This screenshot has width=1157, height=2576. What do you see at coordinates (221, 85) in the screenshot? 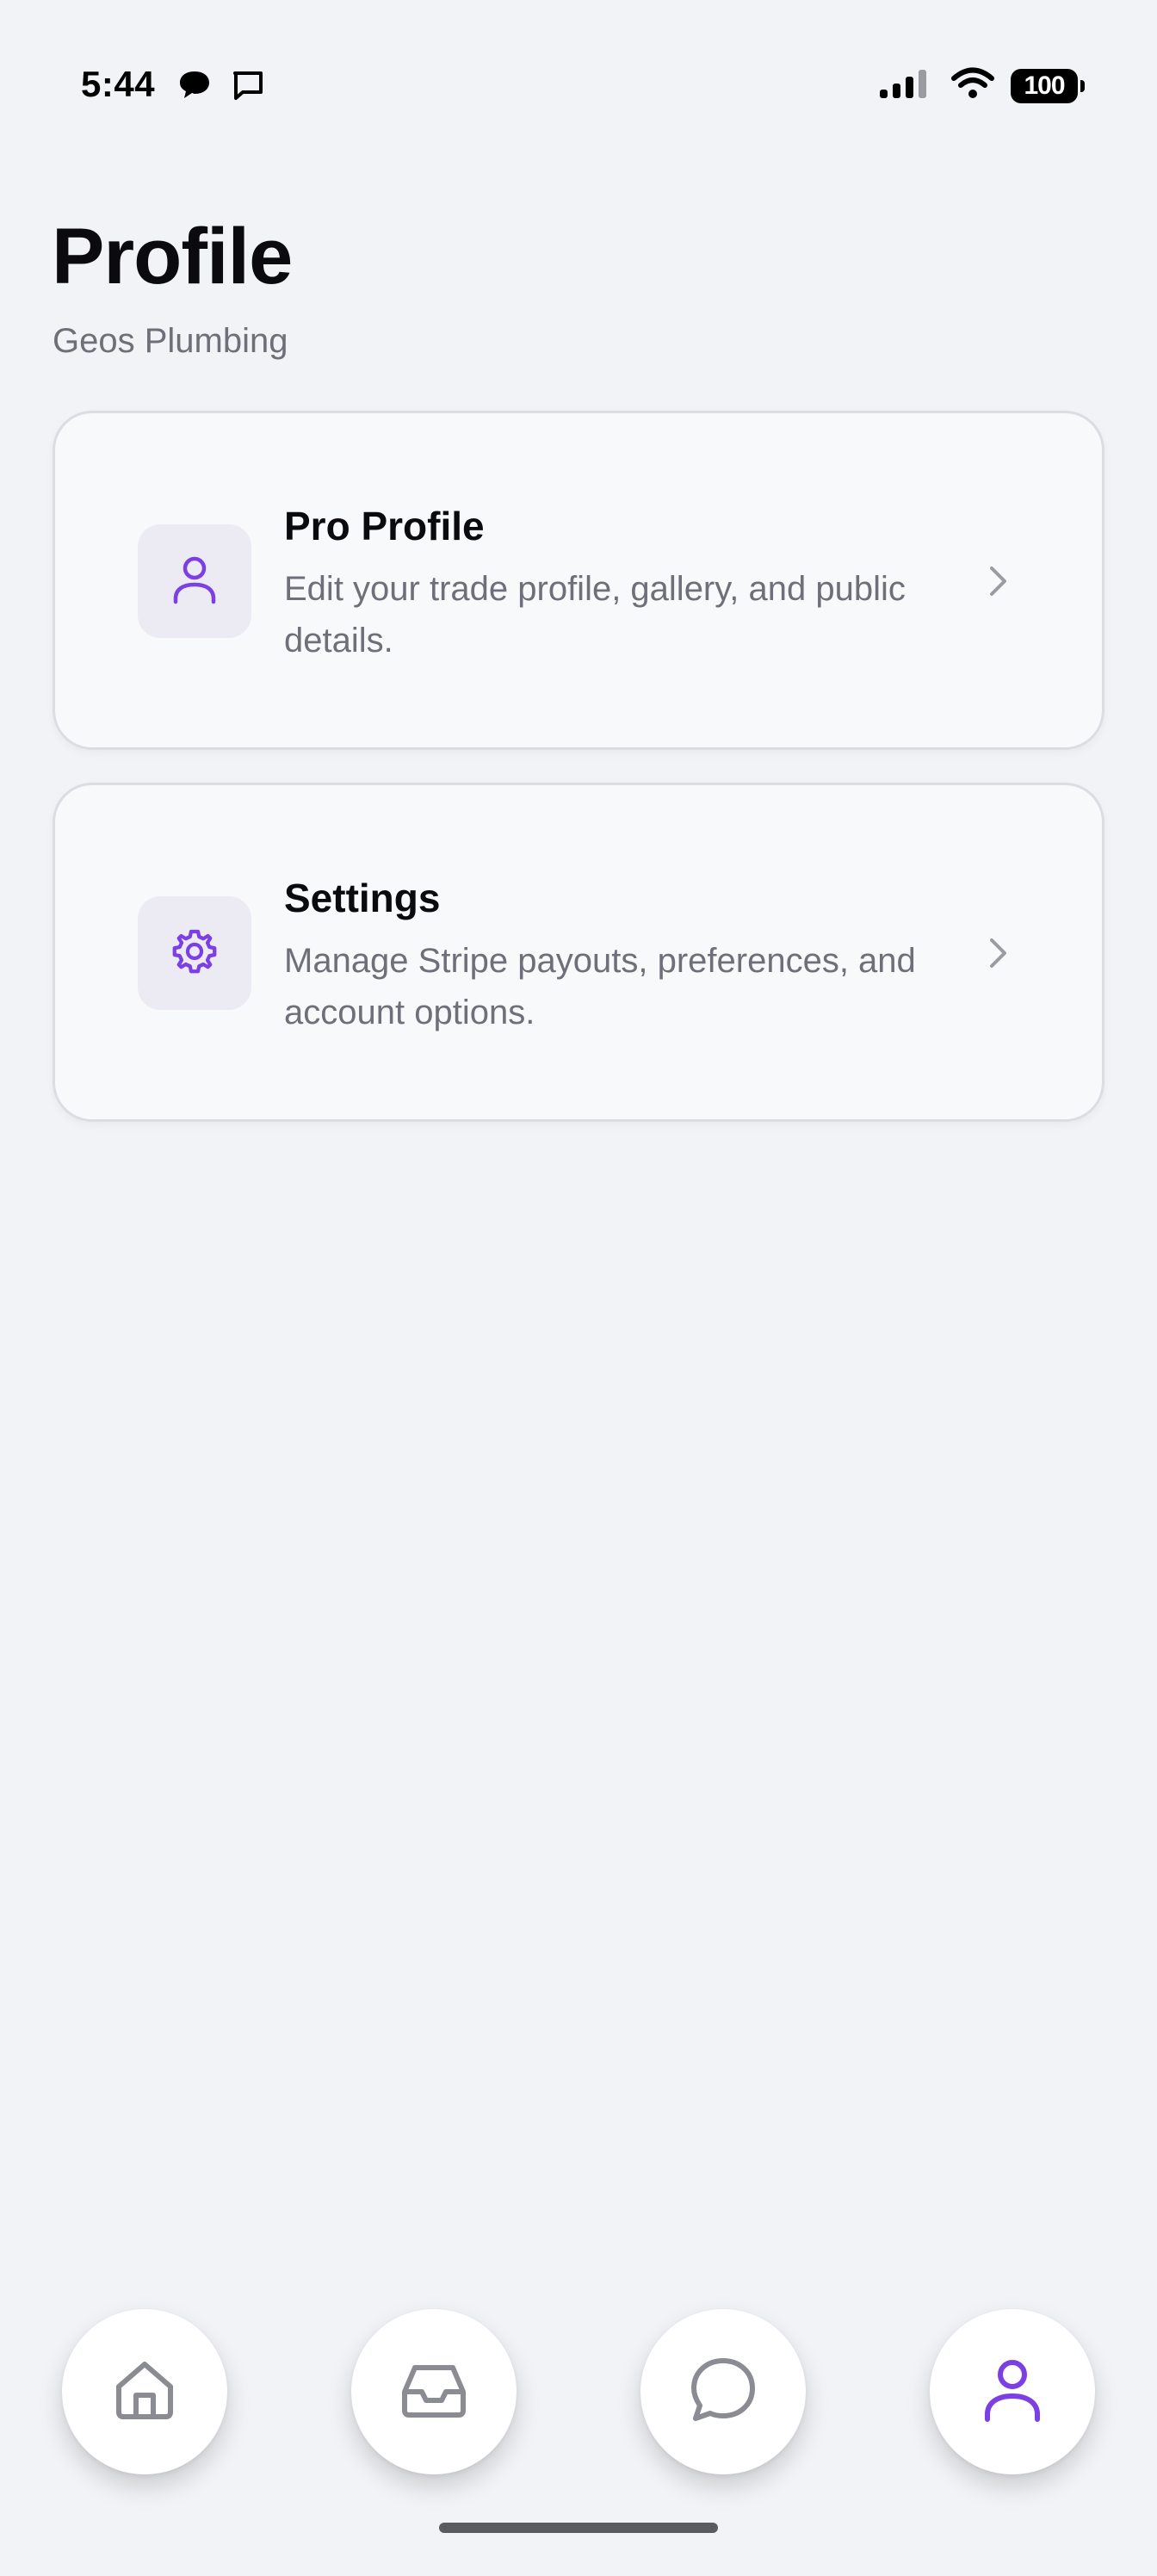
I see `status-notification-icons` at bounding box center [221, 85].